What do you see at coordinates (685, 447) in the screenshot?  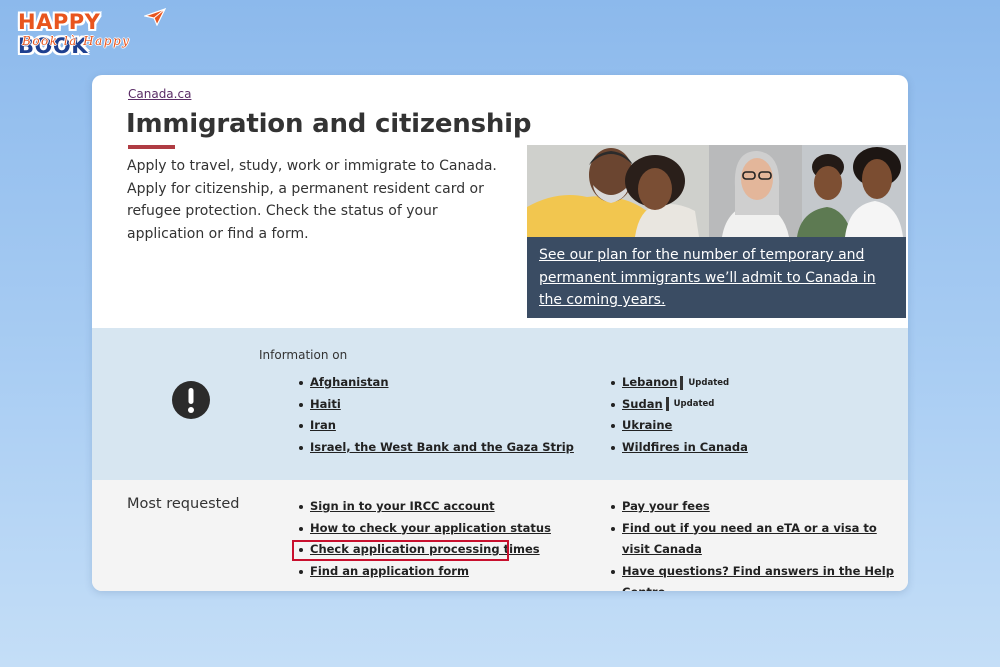 I see `link-wildfires-in-canada: Wildfires in Canada` at bounding box center [685, 447].